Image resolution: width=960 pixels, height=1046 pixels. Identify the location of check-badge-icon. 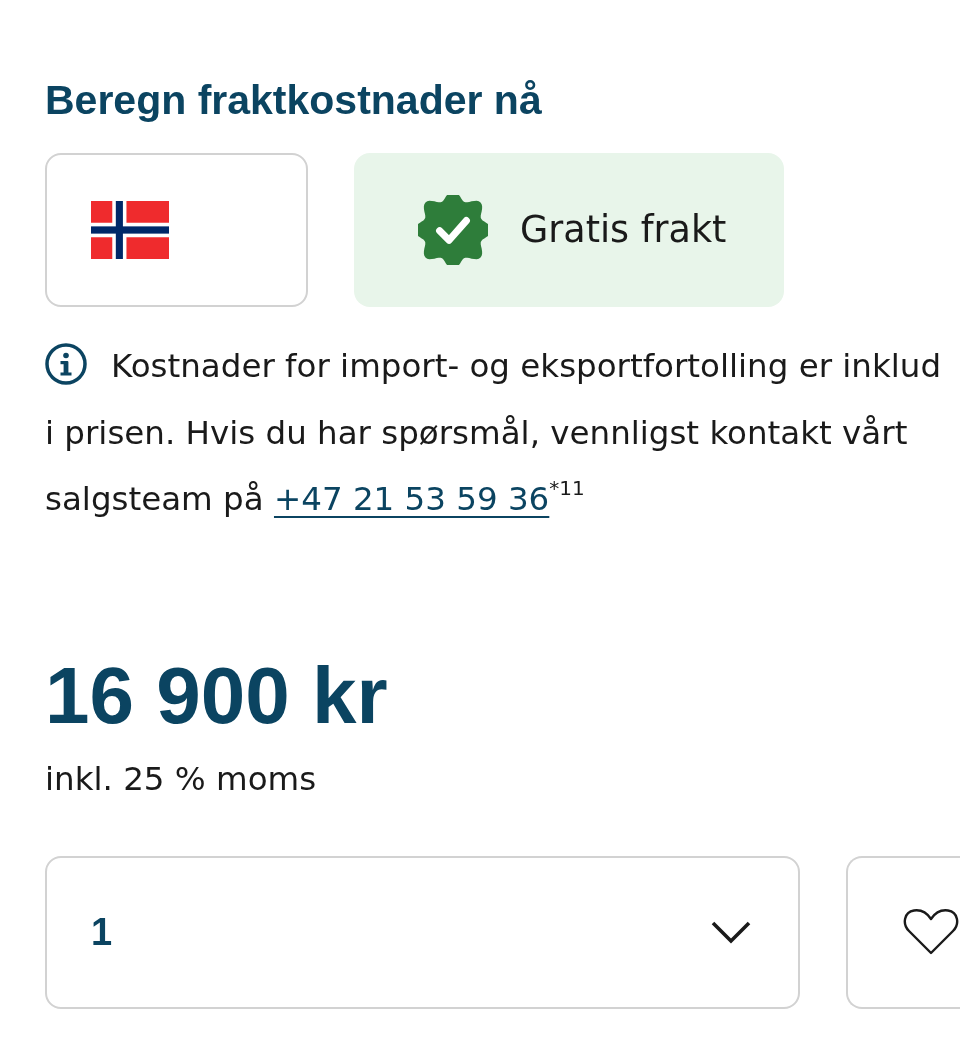
(453, 230).